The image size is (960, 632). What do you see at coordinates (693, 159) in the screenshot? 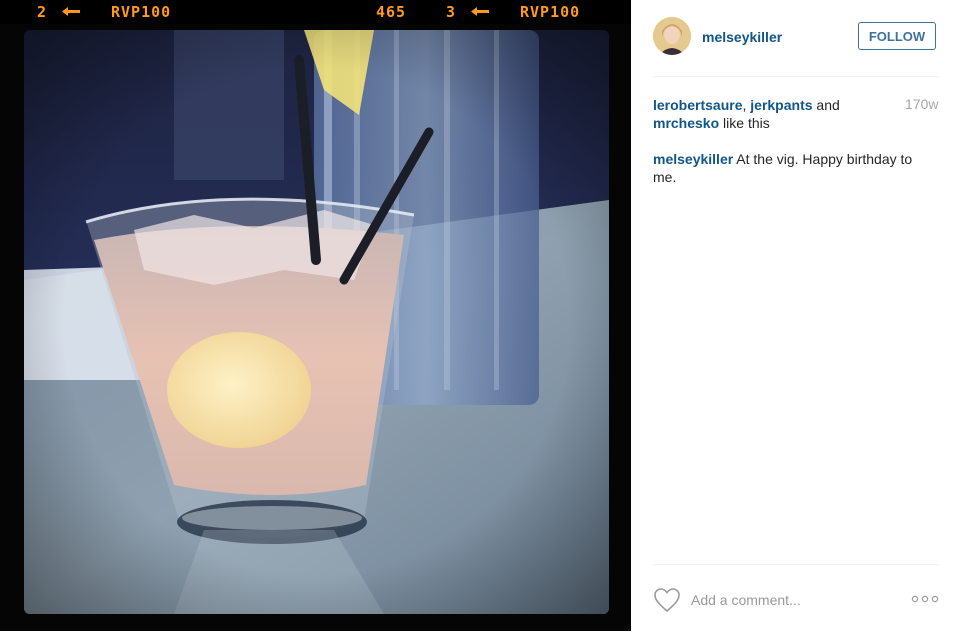
I see `caption-author-link: melseykiller` at bounding box center [693, 159].